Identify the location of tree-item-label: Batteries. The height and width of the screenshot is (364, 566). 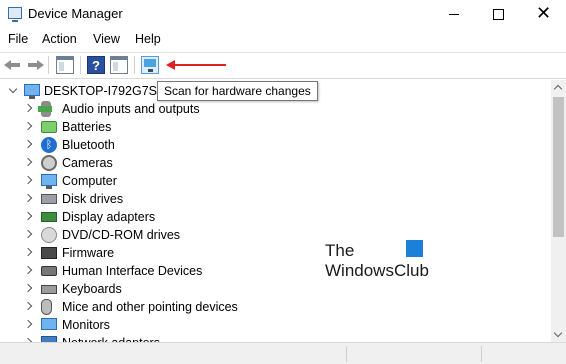
(87, 127).